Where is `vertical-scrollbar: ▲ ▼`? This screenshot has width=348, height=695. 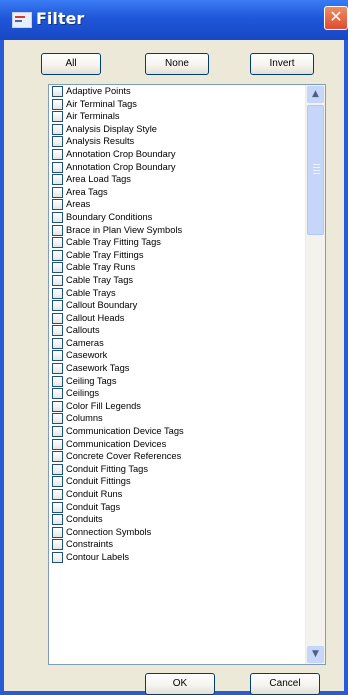 vertical-scrollbar: ▲ ▼ is located at coordinates (315, 374).